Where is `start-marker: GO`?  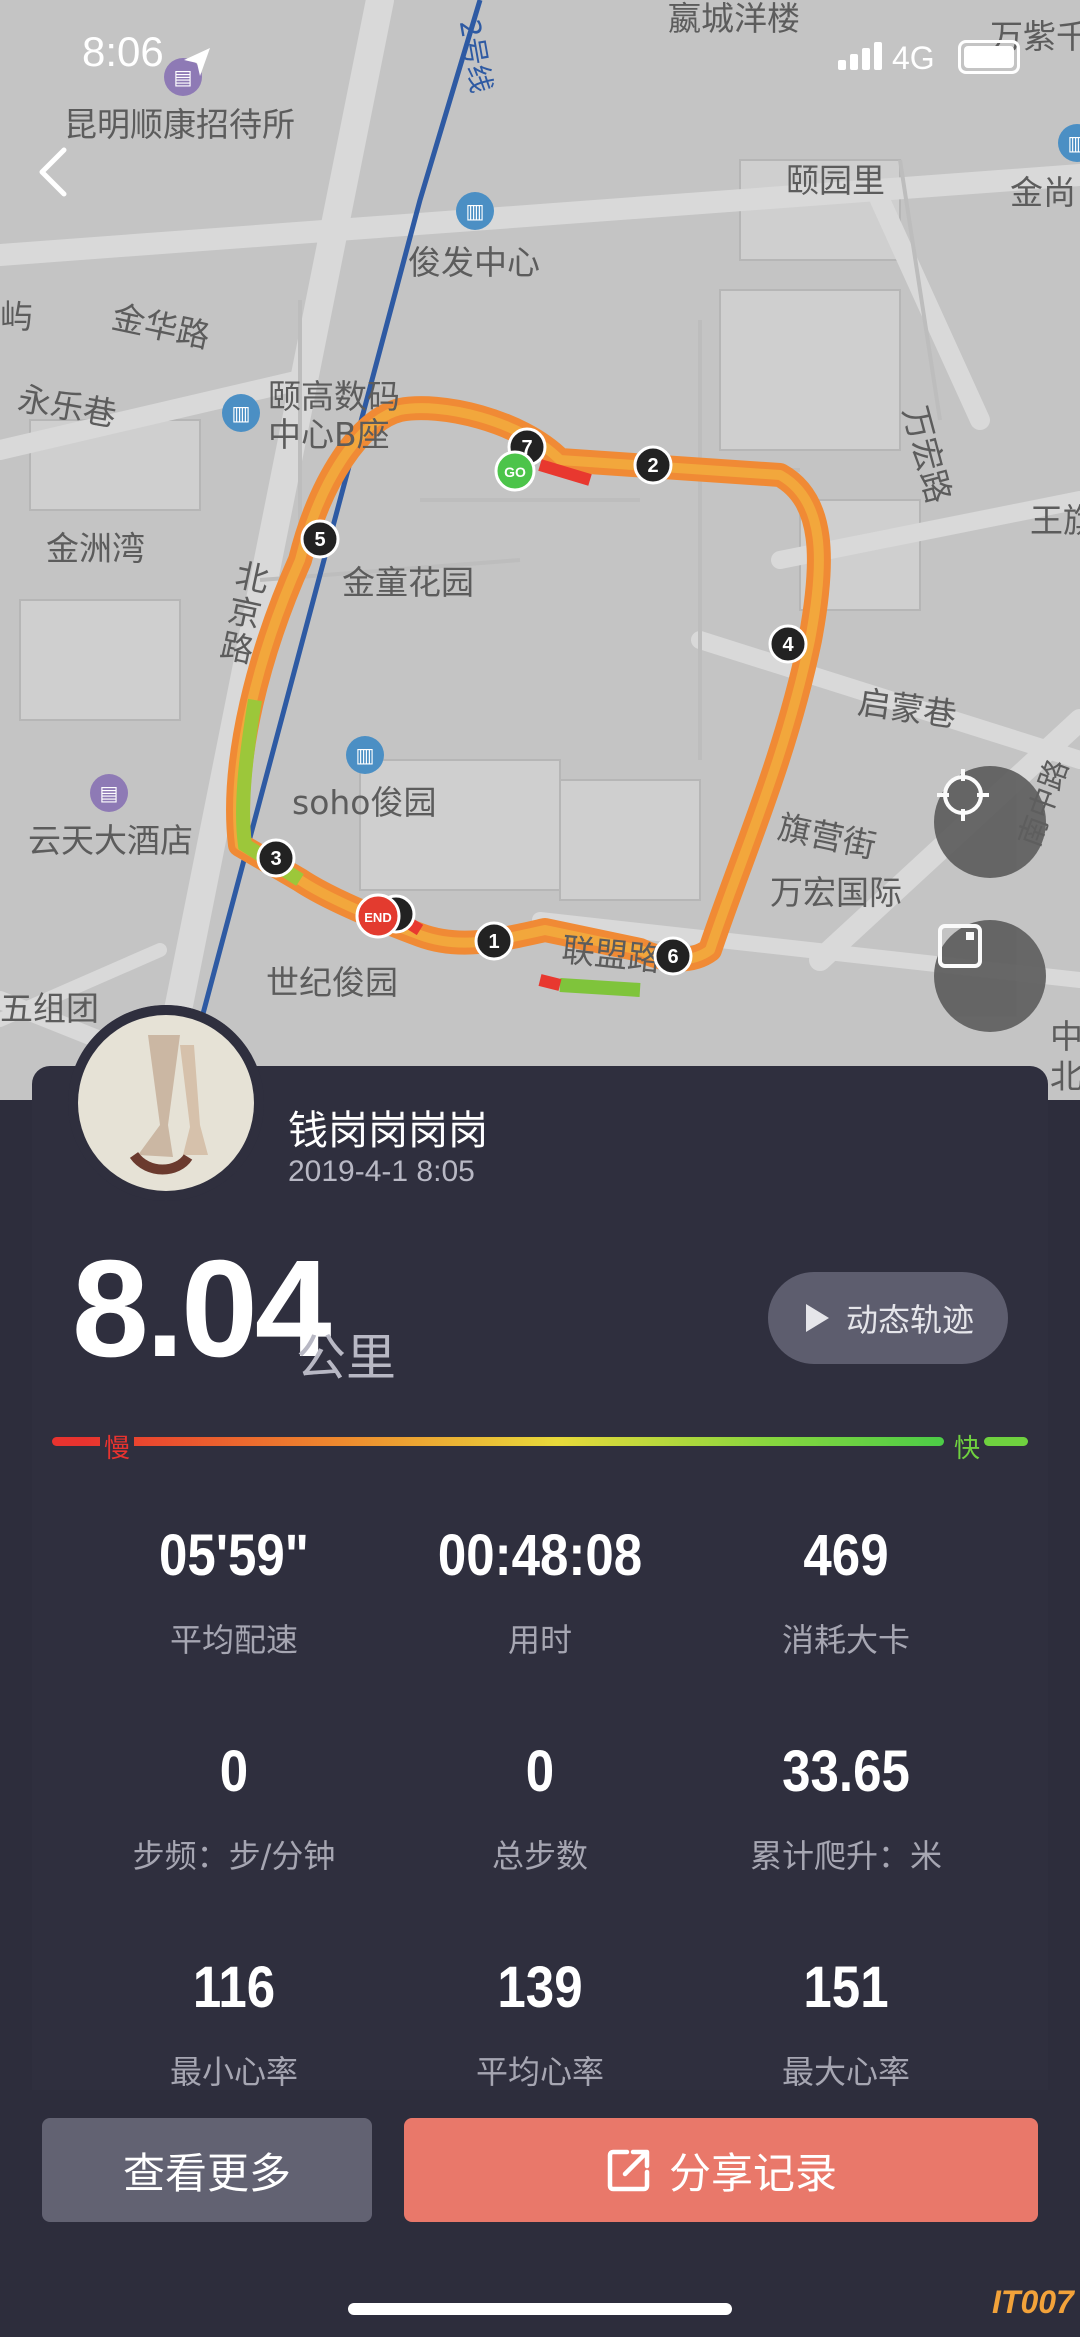 start-marker: GO is located at coordinates (515, 471).